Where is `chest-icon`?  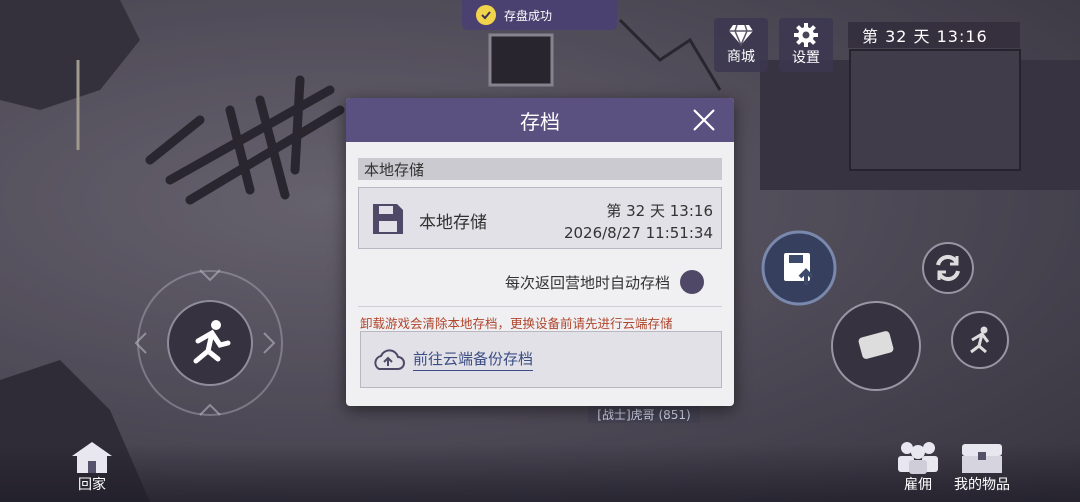 chest-icon is located at coordinates (982, 458).